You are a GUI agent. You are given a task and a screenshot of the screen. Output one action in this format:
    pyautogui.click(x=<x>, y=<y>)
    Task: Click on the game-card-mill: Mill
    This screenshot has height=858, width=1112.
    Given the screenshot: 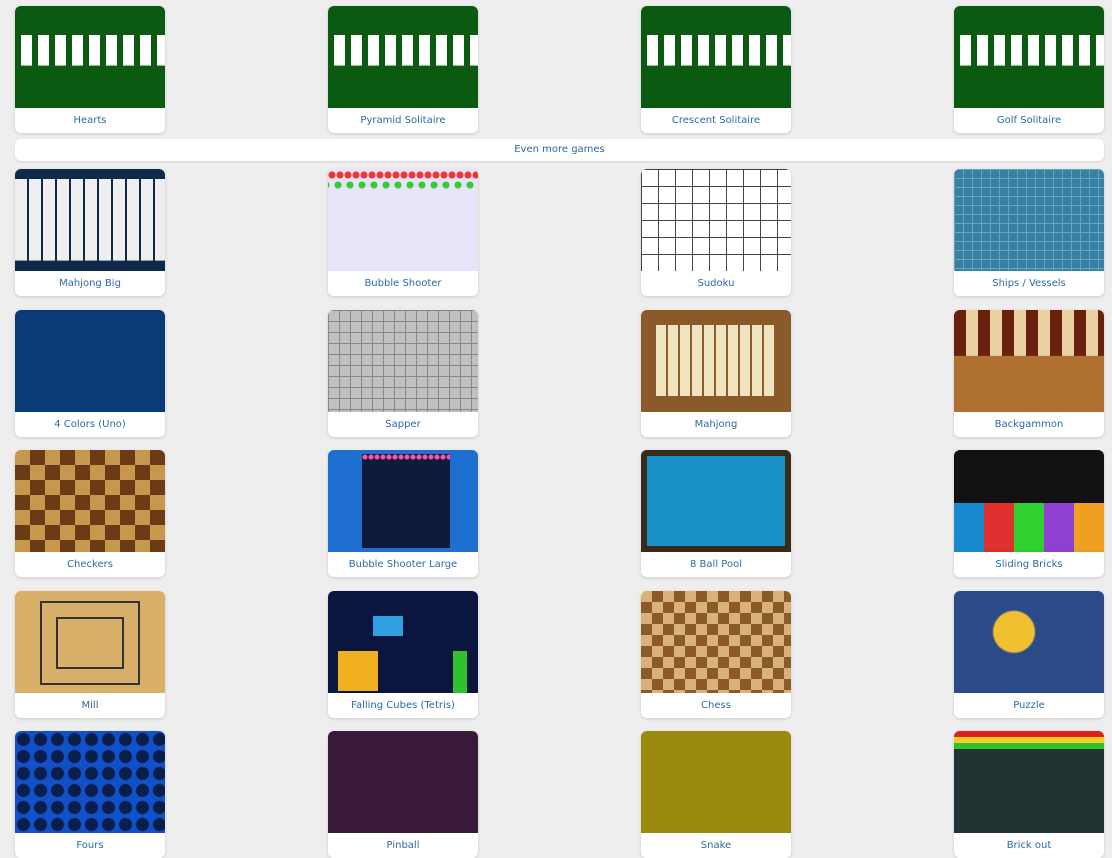 What is the action you would take?
    pyautogui.click(x=90, y=654)
    